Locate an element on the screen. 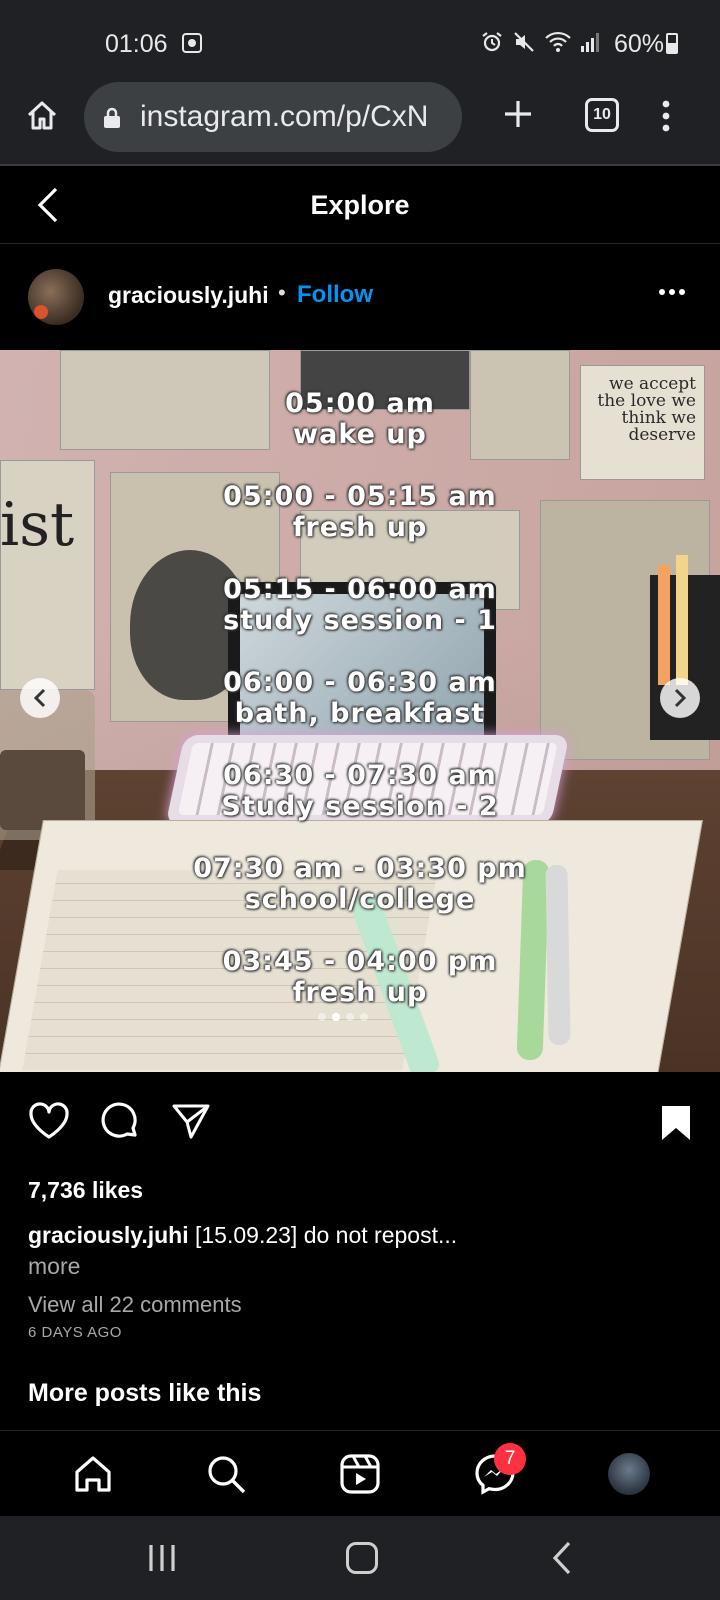  screen-record-icon is located at coordinates (192, 43).